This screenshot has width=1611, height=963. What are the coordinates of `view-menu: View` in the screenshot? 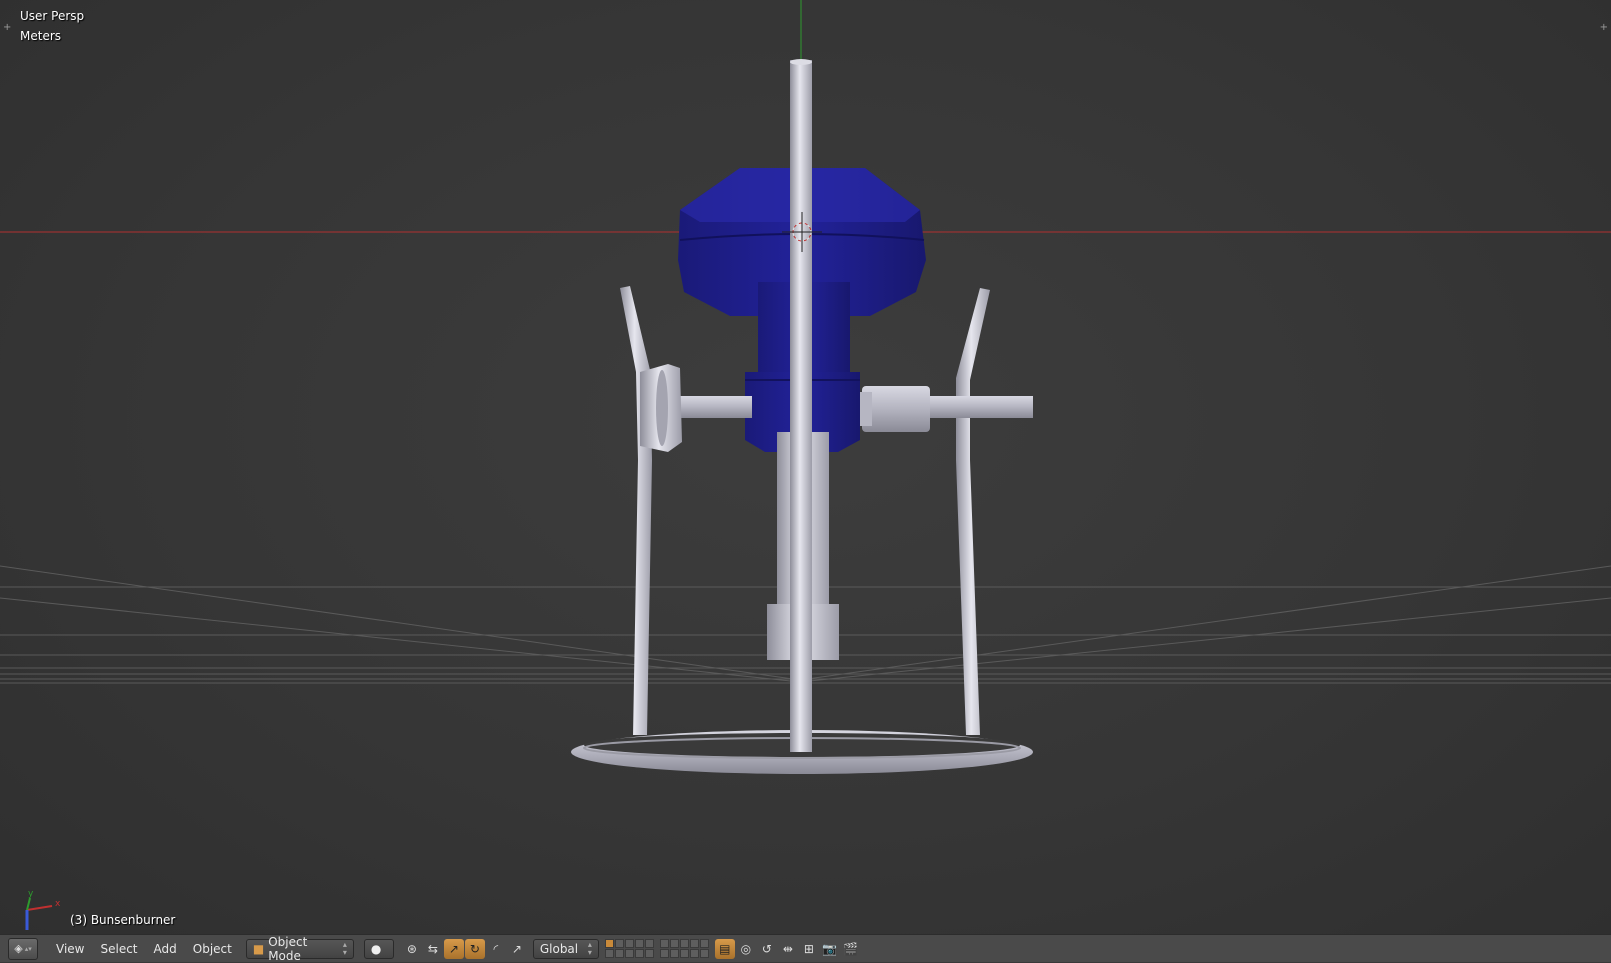 It's located at (70, 949).